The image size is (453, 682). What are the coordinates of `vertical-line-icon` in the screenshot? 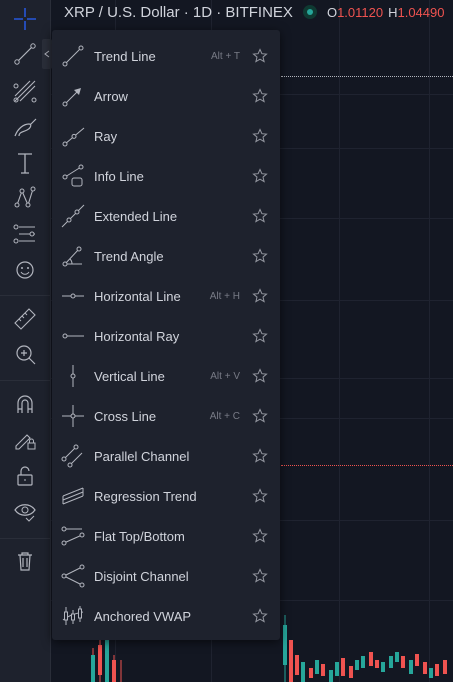 It's located at (73, 376).